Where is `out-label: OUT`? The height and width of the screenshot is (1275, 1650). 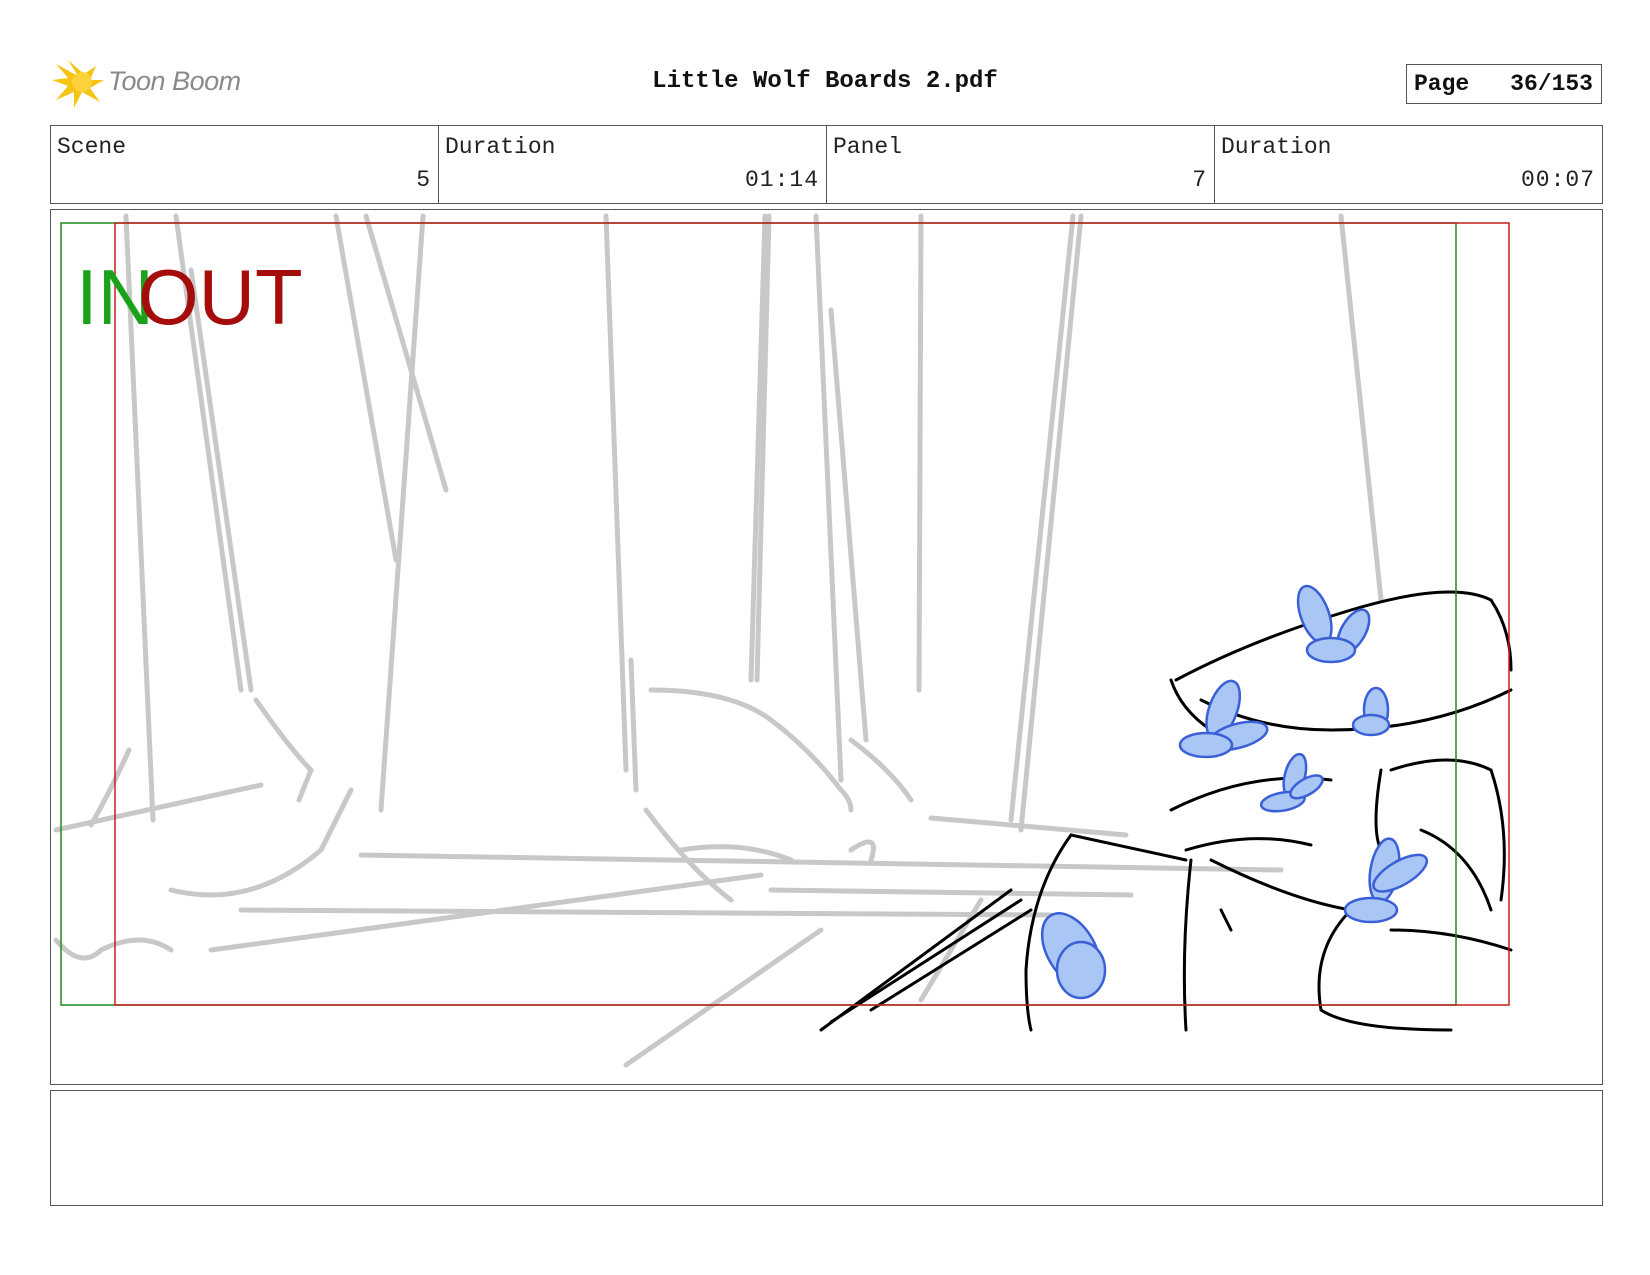
out-label: OUT is located at coordinates (220, 297).